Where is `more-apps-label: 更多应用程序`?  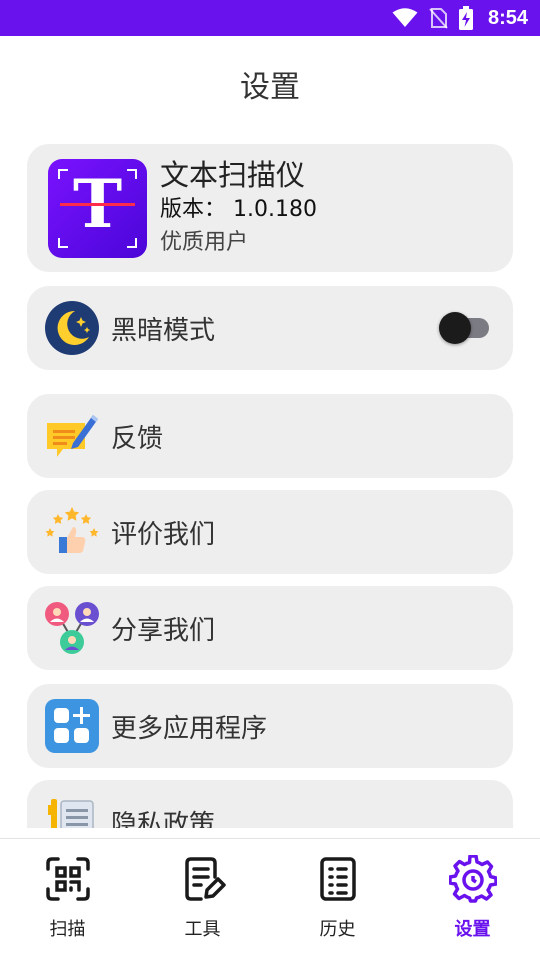
more-apps-label: 更多应用程序 is located at coordinates (189, 728).